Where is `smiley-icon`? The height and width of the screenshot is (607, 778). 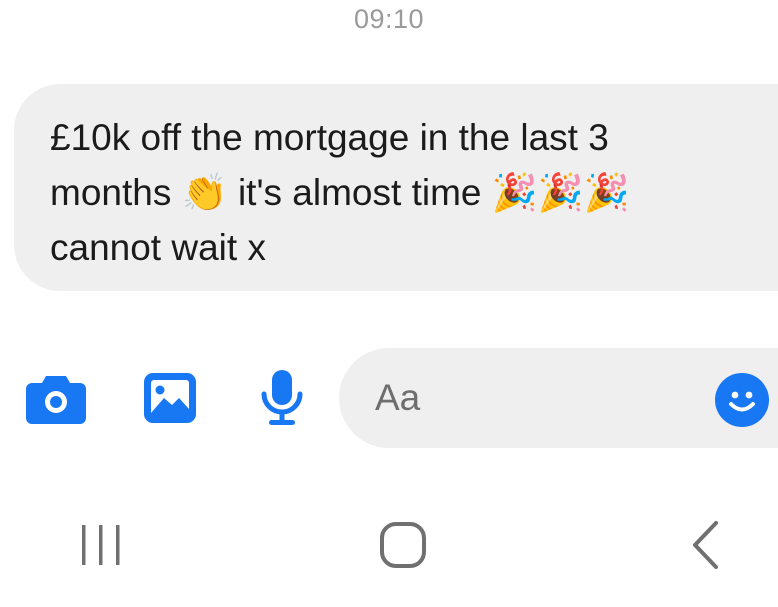
smiley-icon is located at coordinates (742, 401).